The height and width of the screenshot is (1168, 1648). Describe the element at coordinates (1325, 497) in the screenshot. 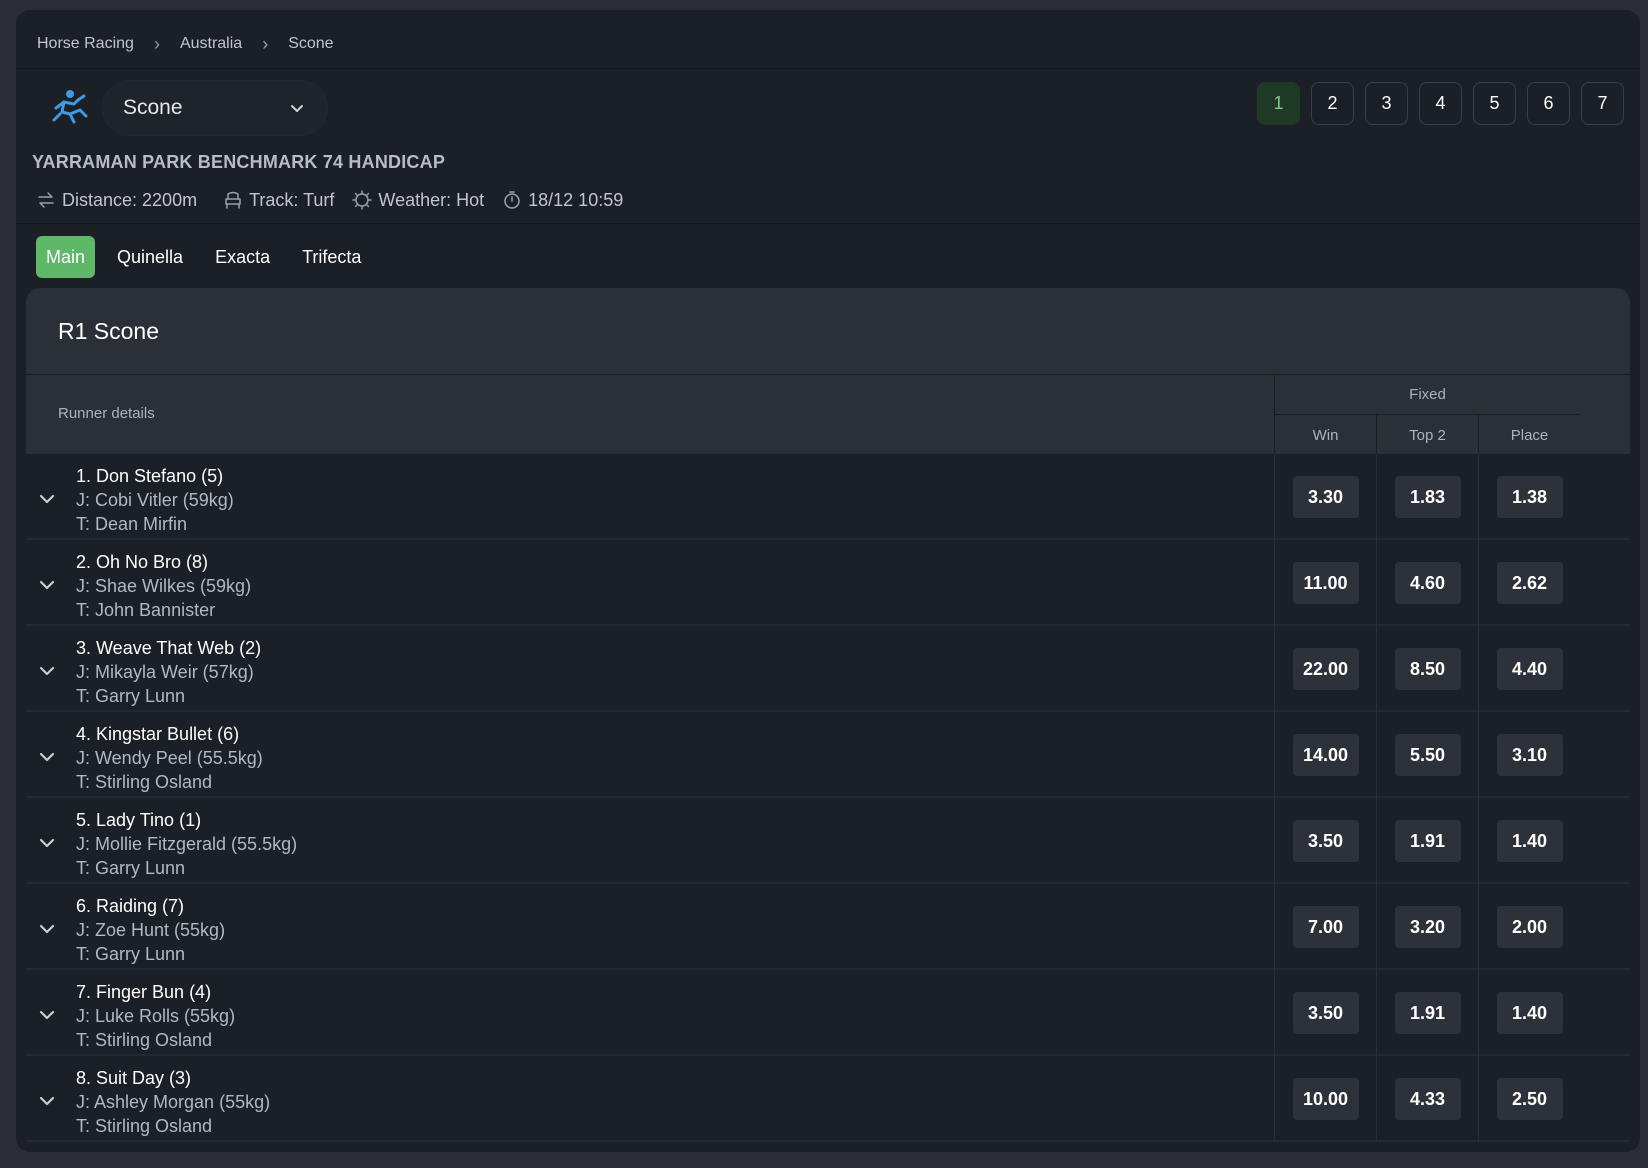

I see `win-odds-button: 3.30` at that location.